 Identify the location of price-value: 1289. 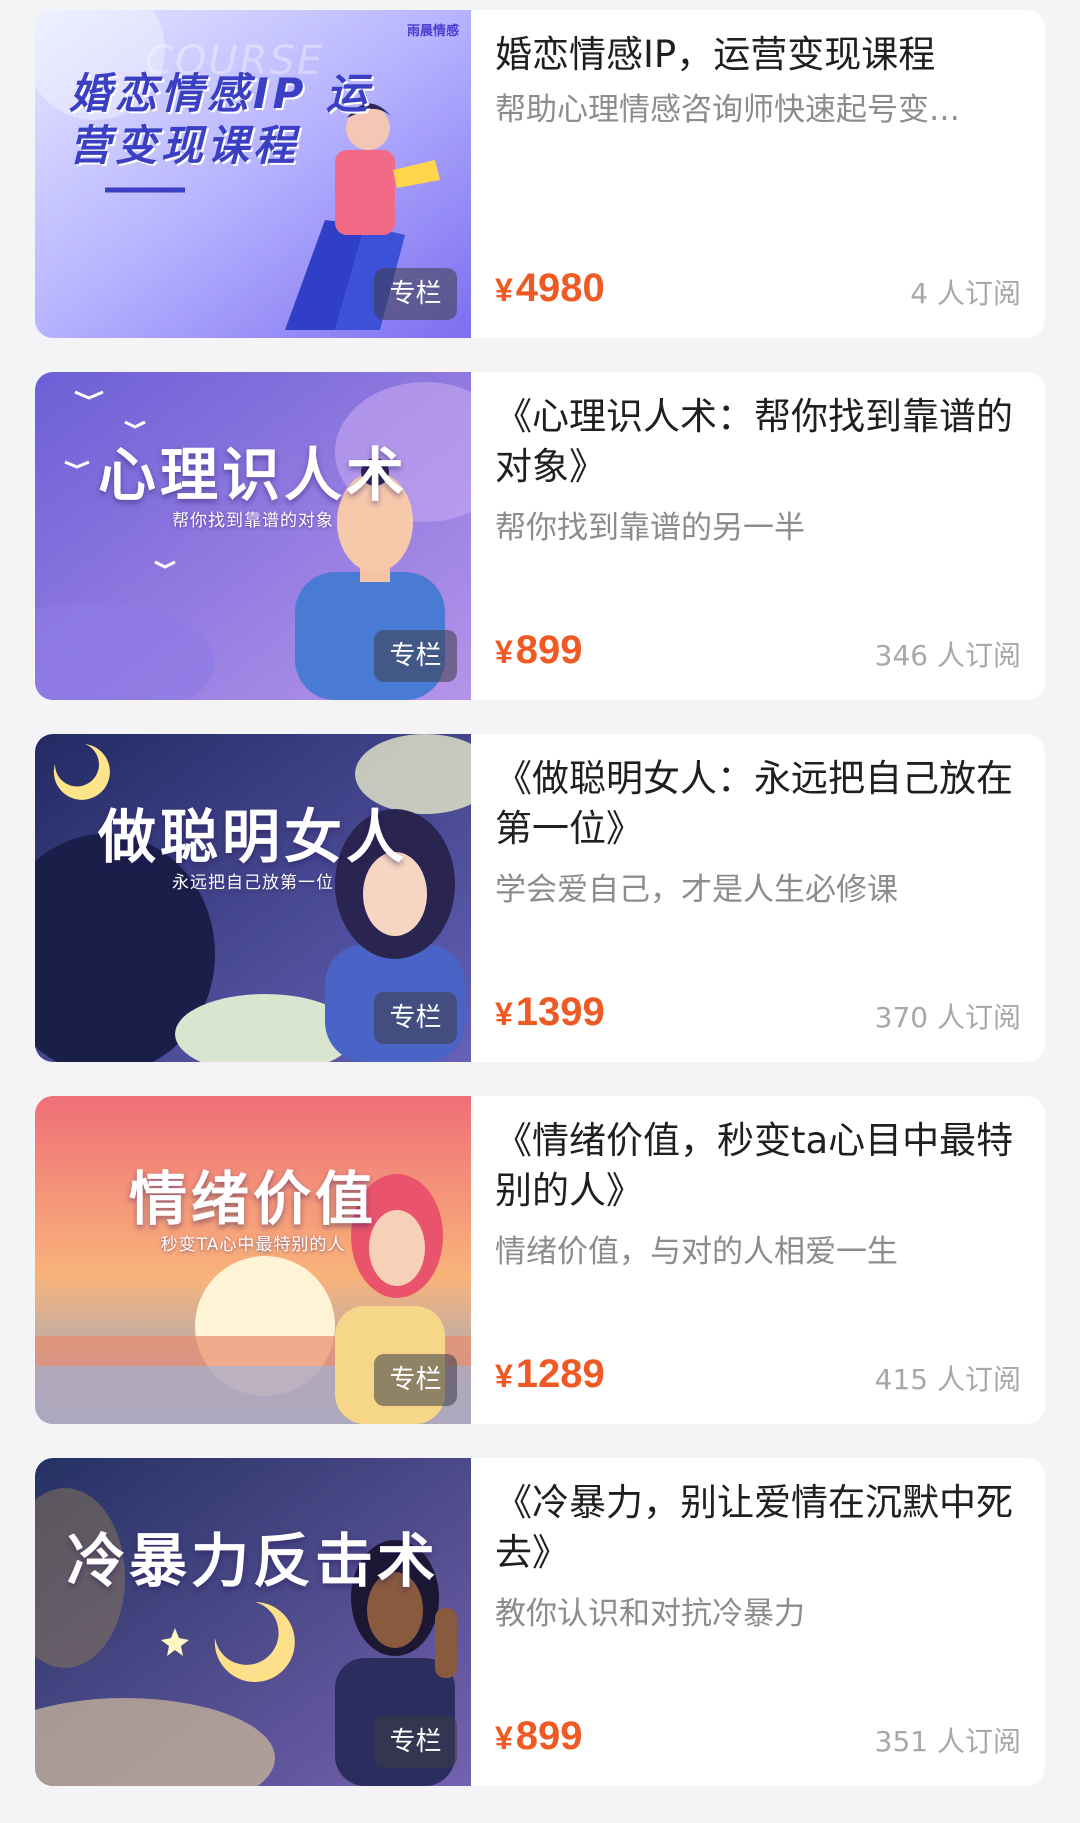
(560, 1374).